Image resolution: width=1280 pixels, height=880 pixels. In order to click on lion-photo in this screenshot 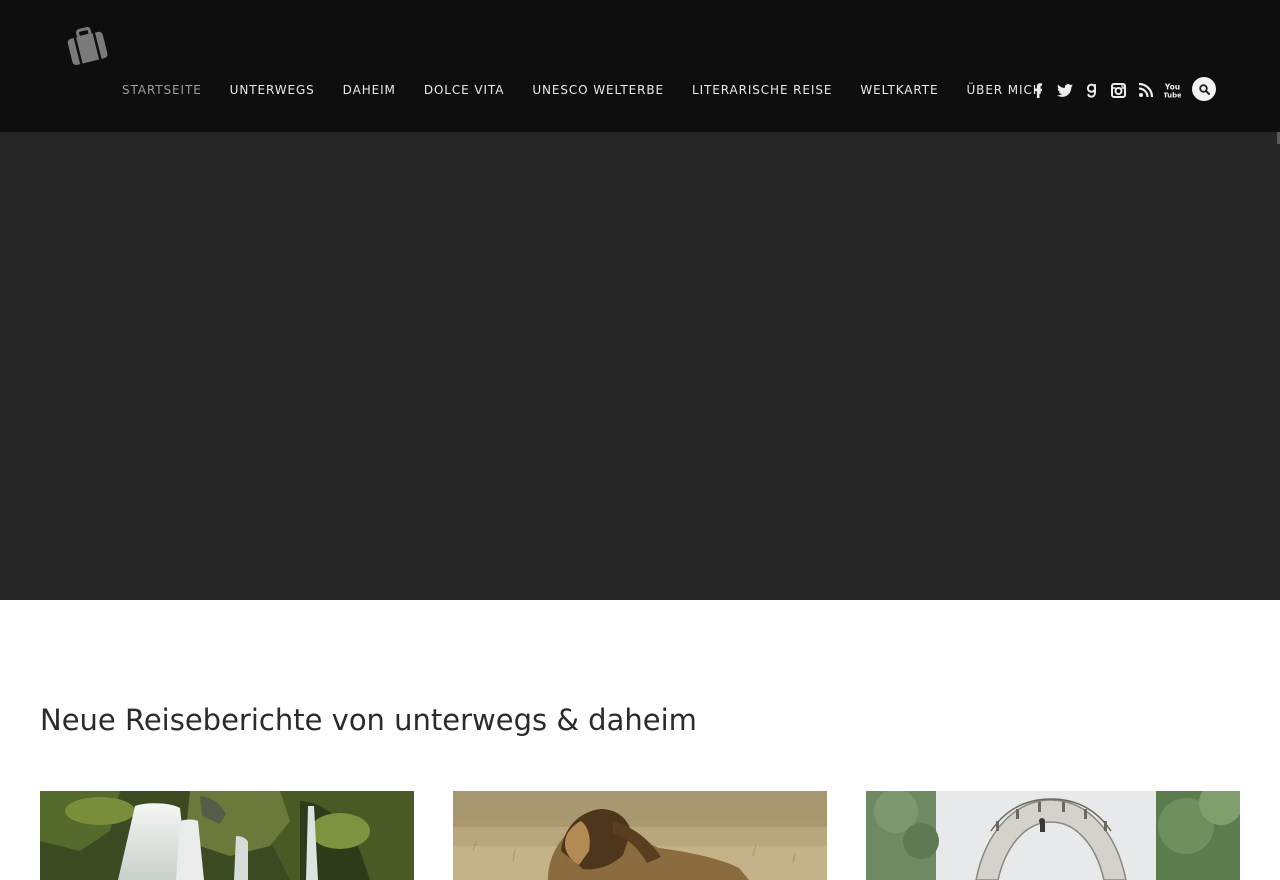, I will do `click(640, 835)`.